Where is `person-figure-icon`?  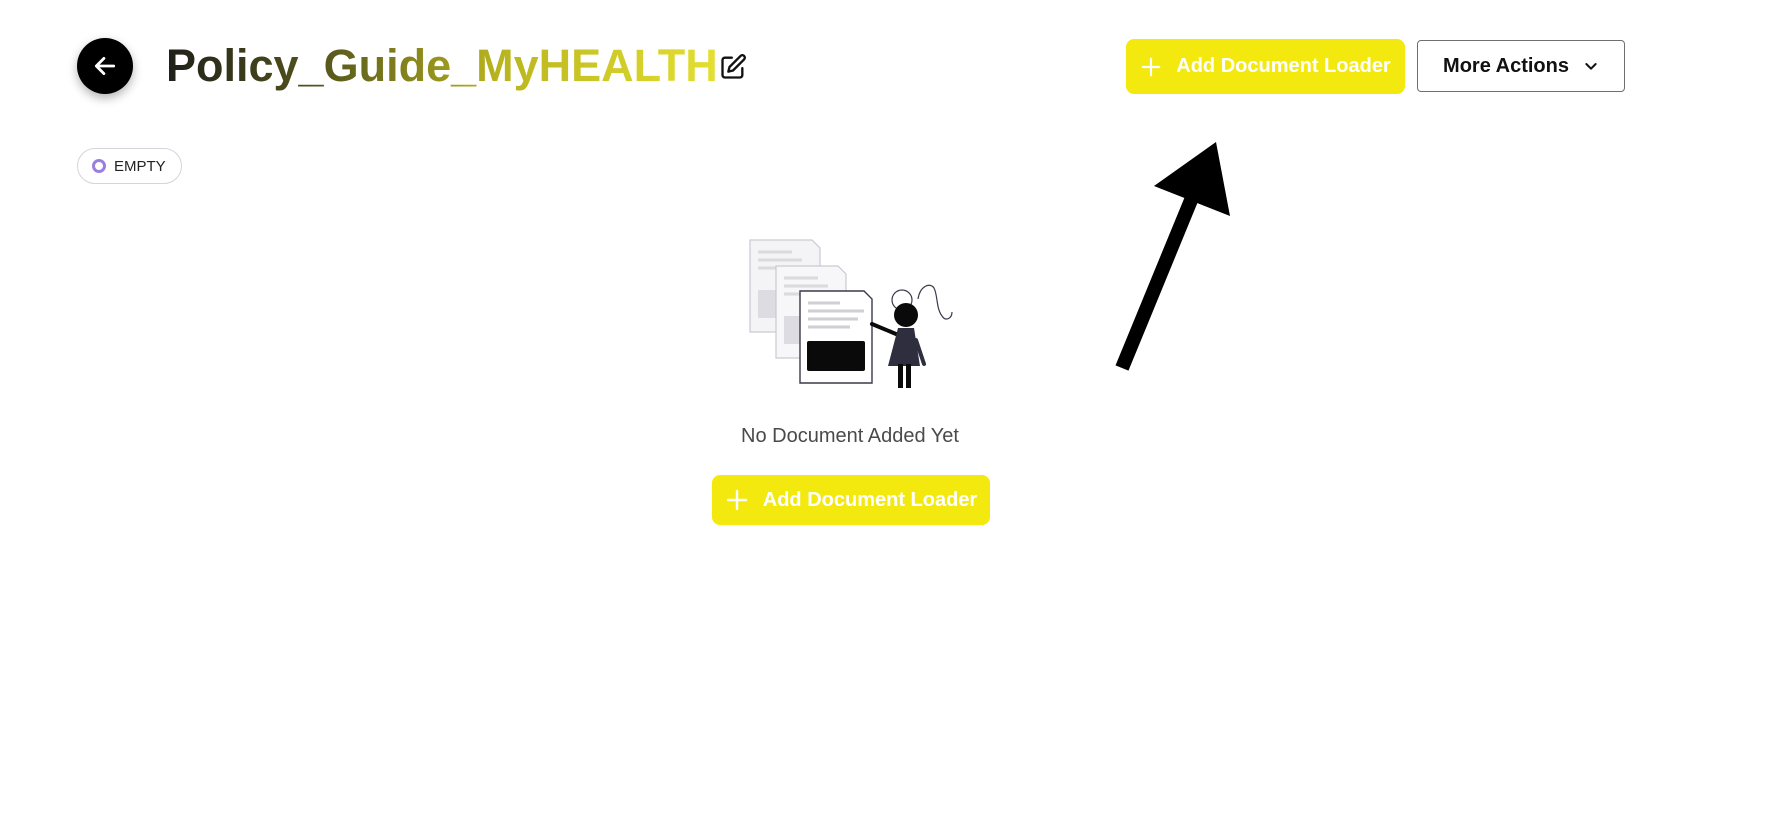 person-figure-icon is located at coordinates (911, 336).